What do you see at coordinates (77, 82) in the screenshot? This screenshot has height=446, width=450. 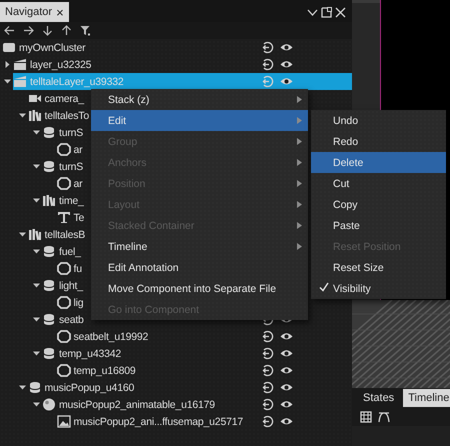 I see `tree-item-label: telltaleLayer_u39332` at bounding box center [77, 82].